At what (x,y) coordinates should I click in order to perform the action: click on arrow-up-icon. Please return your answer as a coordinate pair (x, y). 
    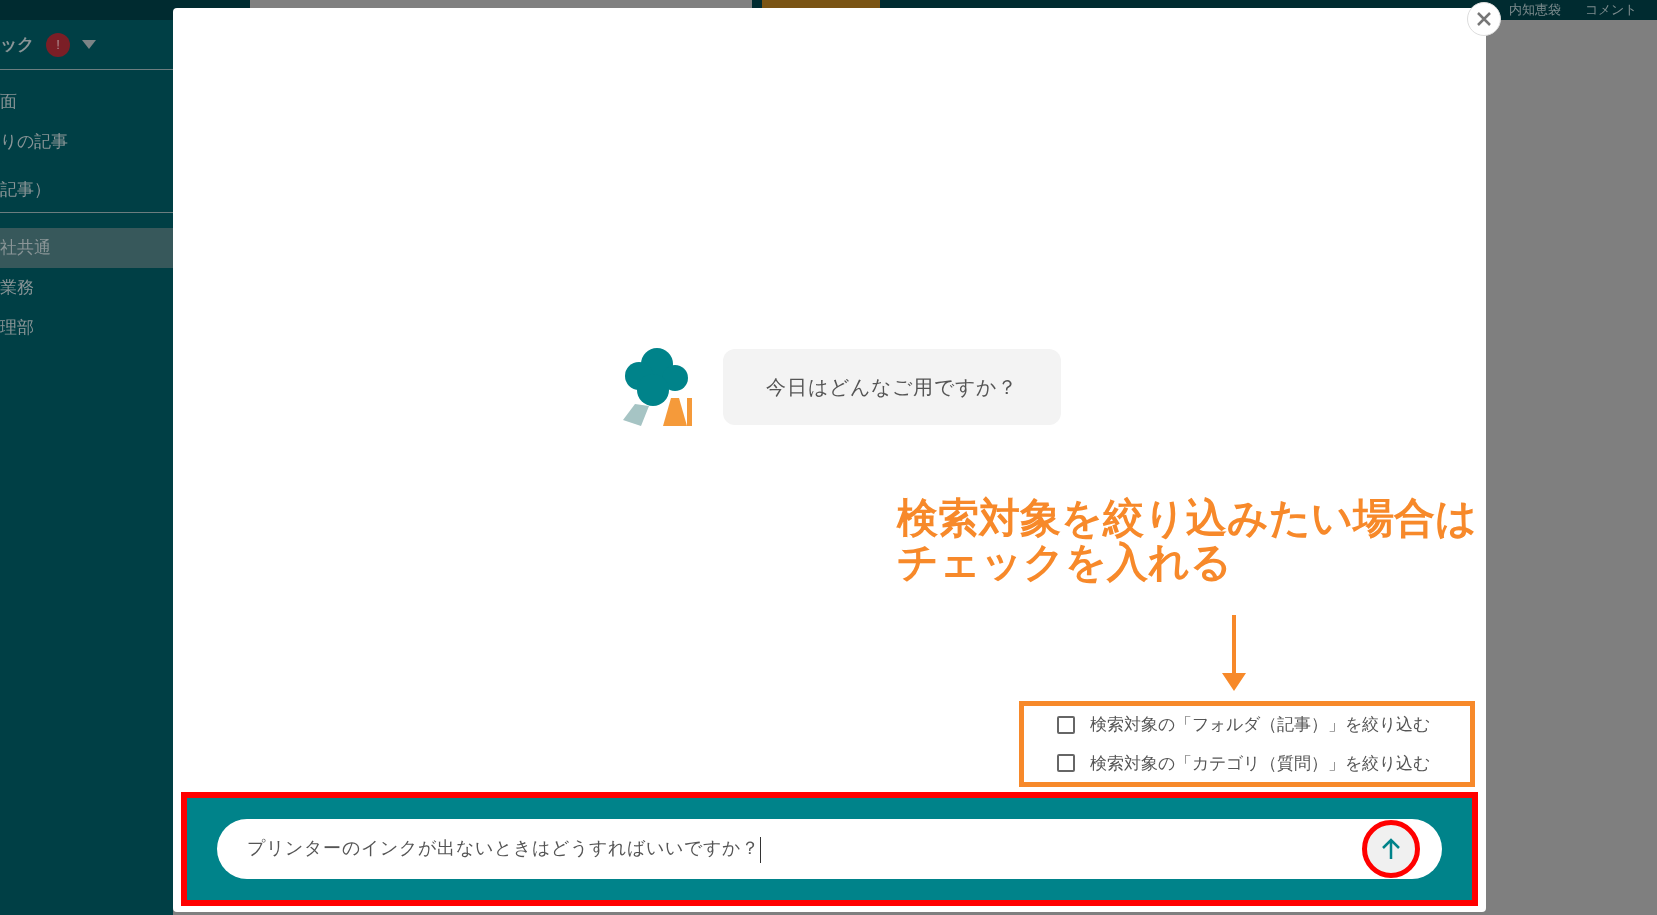
    Looking at the image, I should click on (1391, 849).